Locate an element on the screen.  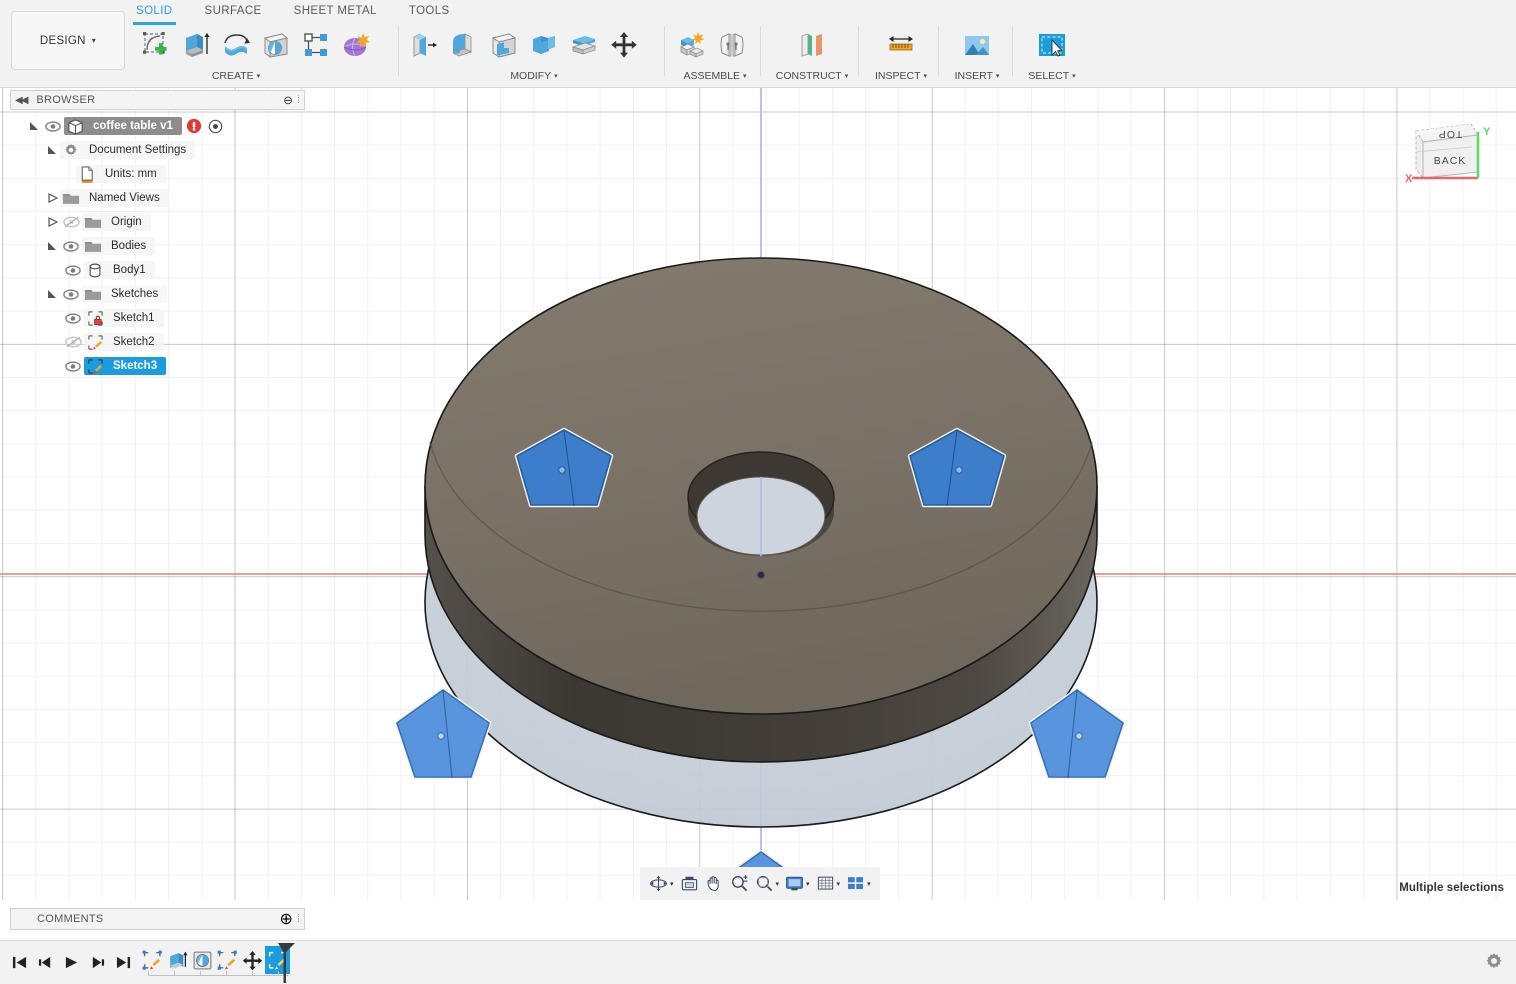
step-forward-button is located at coordinates (97, 962).